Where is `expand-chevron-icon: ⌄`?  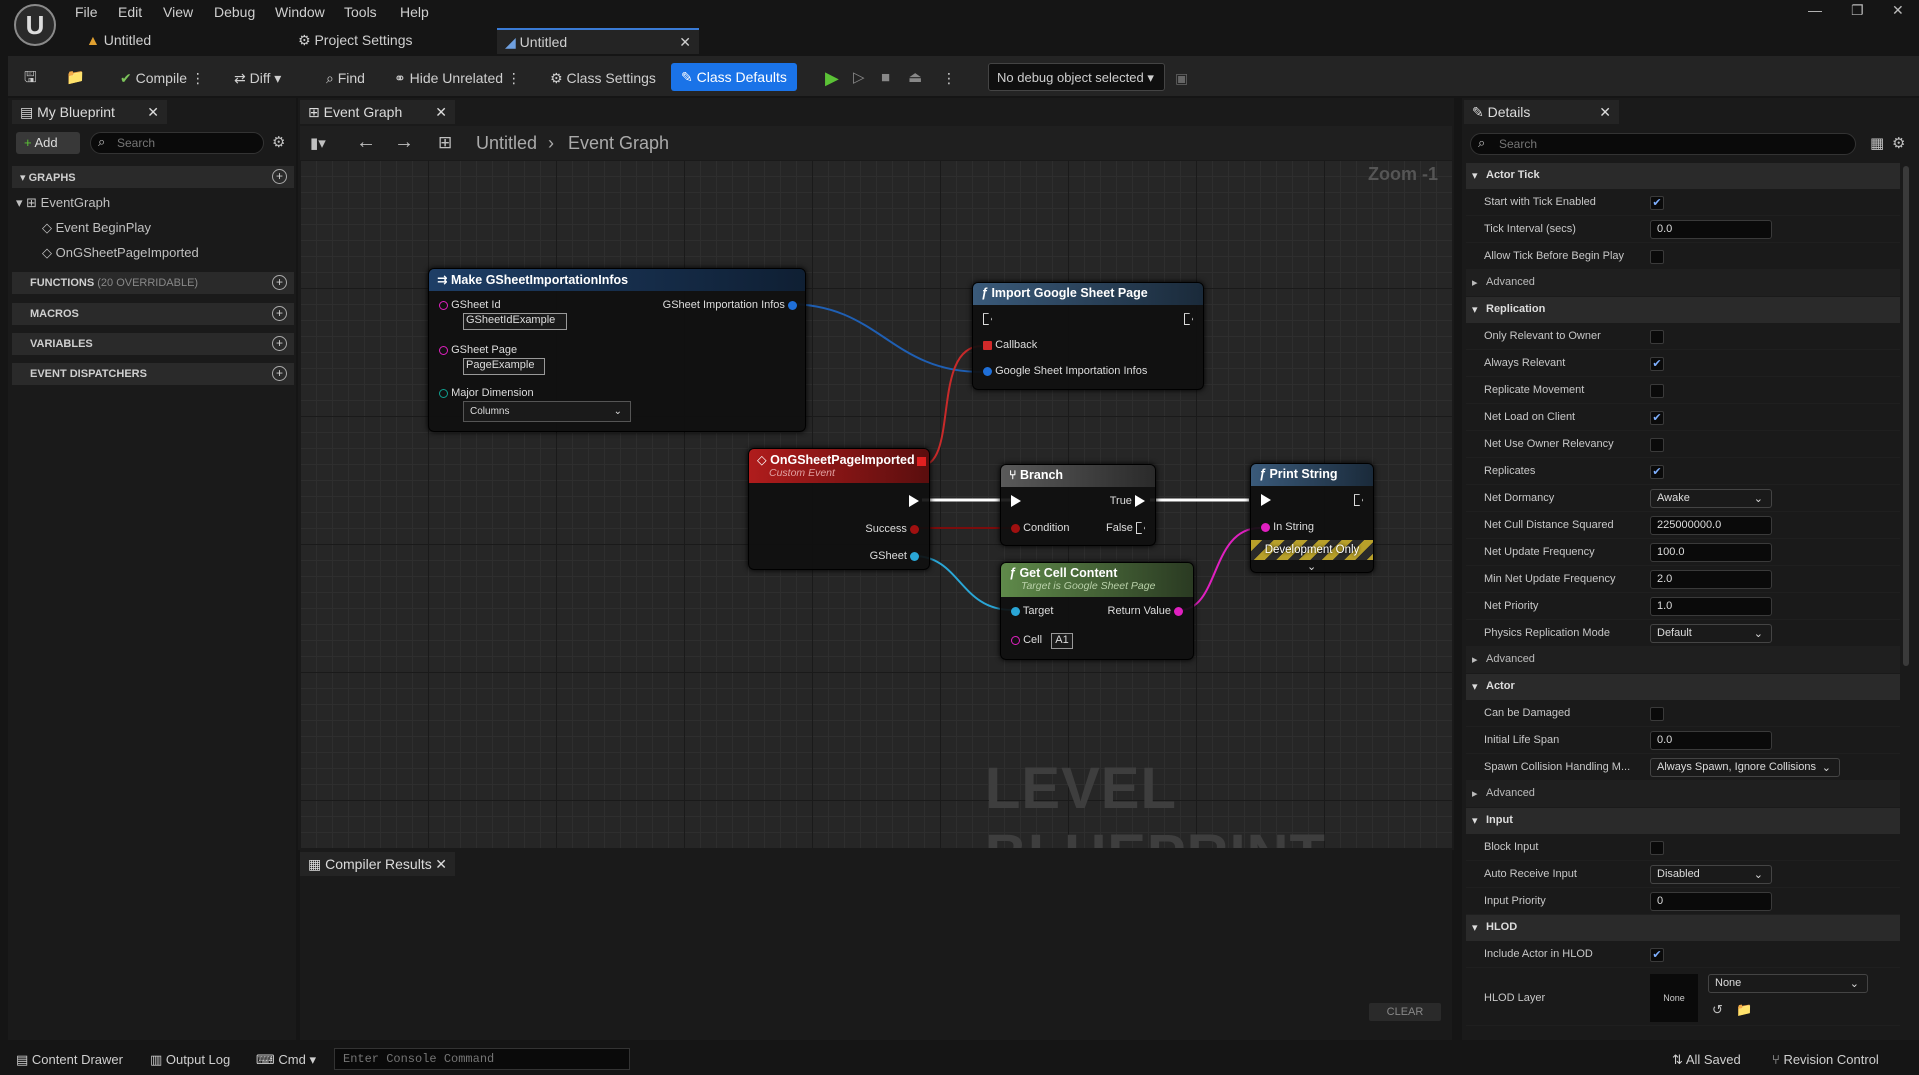 expand-chevron-icon: ⌄ is located at coordinates (1311, 566).